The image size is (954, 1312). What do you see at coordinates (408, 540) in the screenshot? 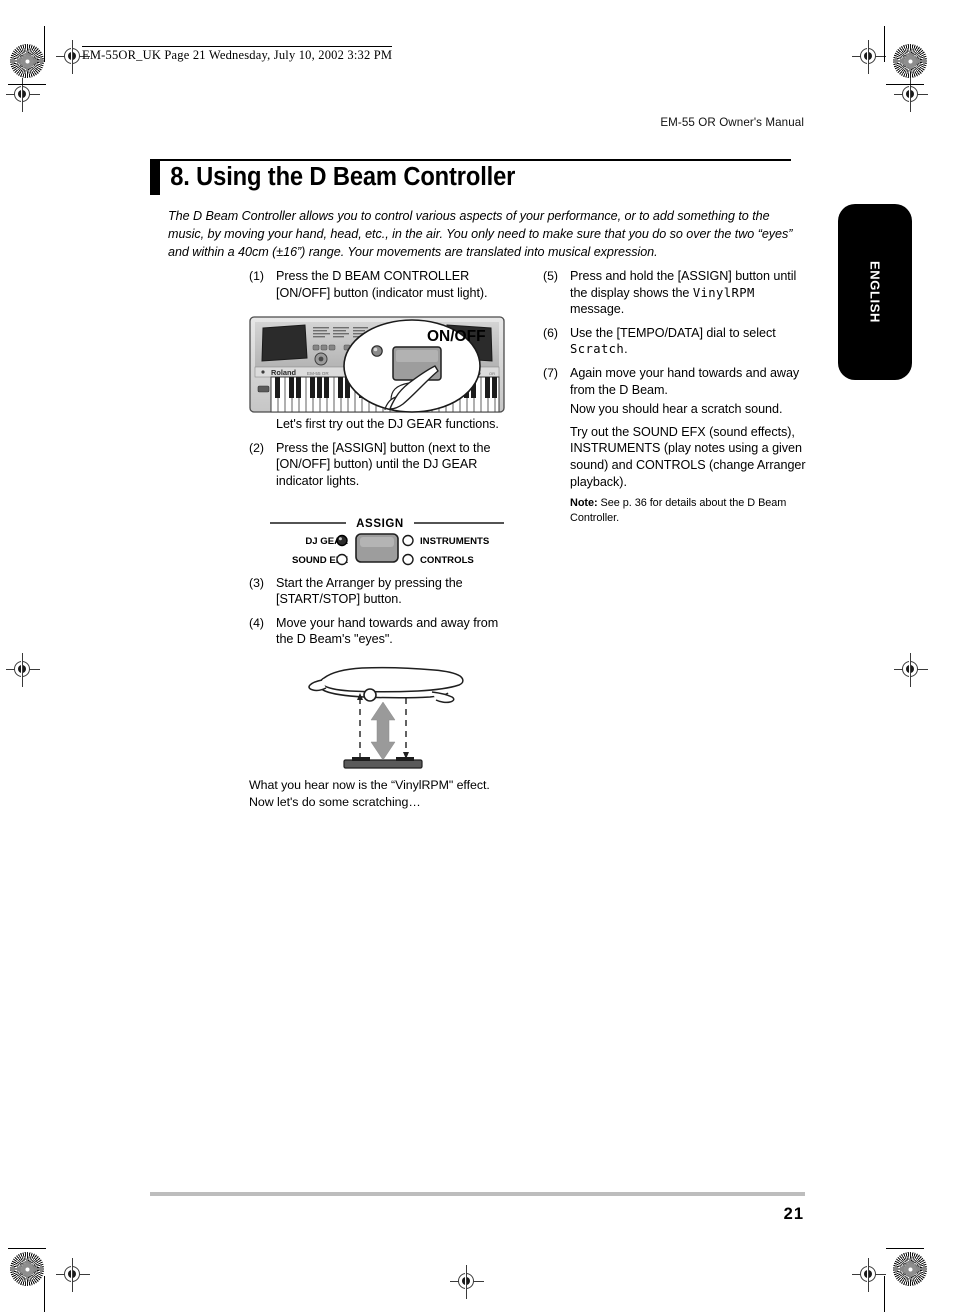
I see `led-instruments` at bounding box center [408, 540].